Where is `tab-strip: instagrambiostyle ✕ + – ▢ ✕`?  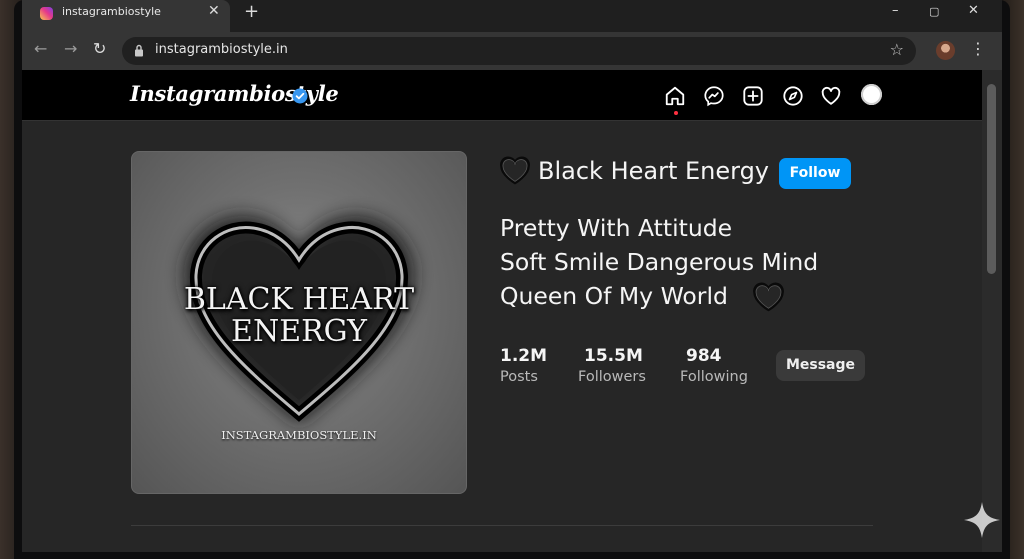 tab-strip: instagrambiostyle ✕ + – ▢ ✕ is located at coordinates (512, 16).